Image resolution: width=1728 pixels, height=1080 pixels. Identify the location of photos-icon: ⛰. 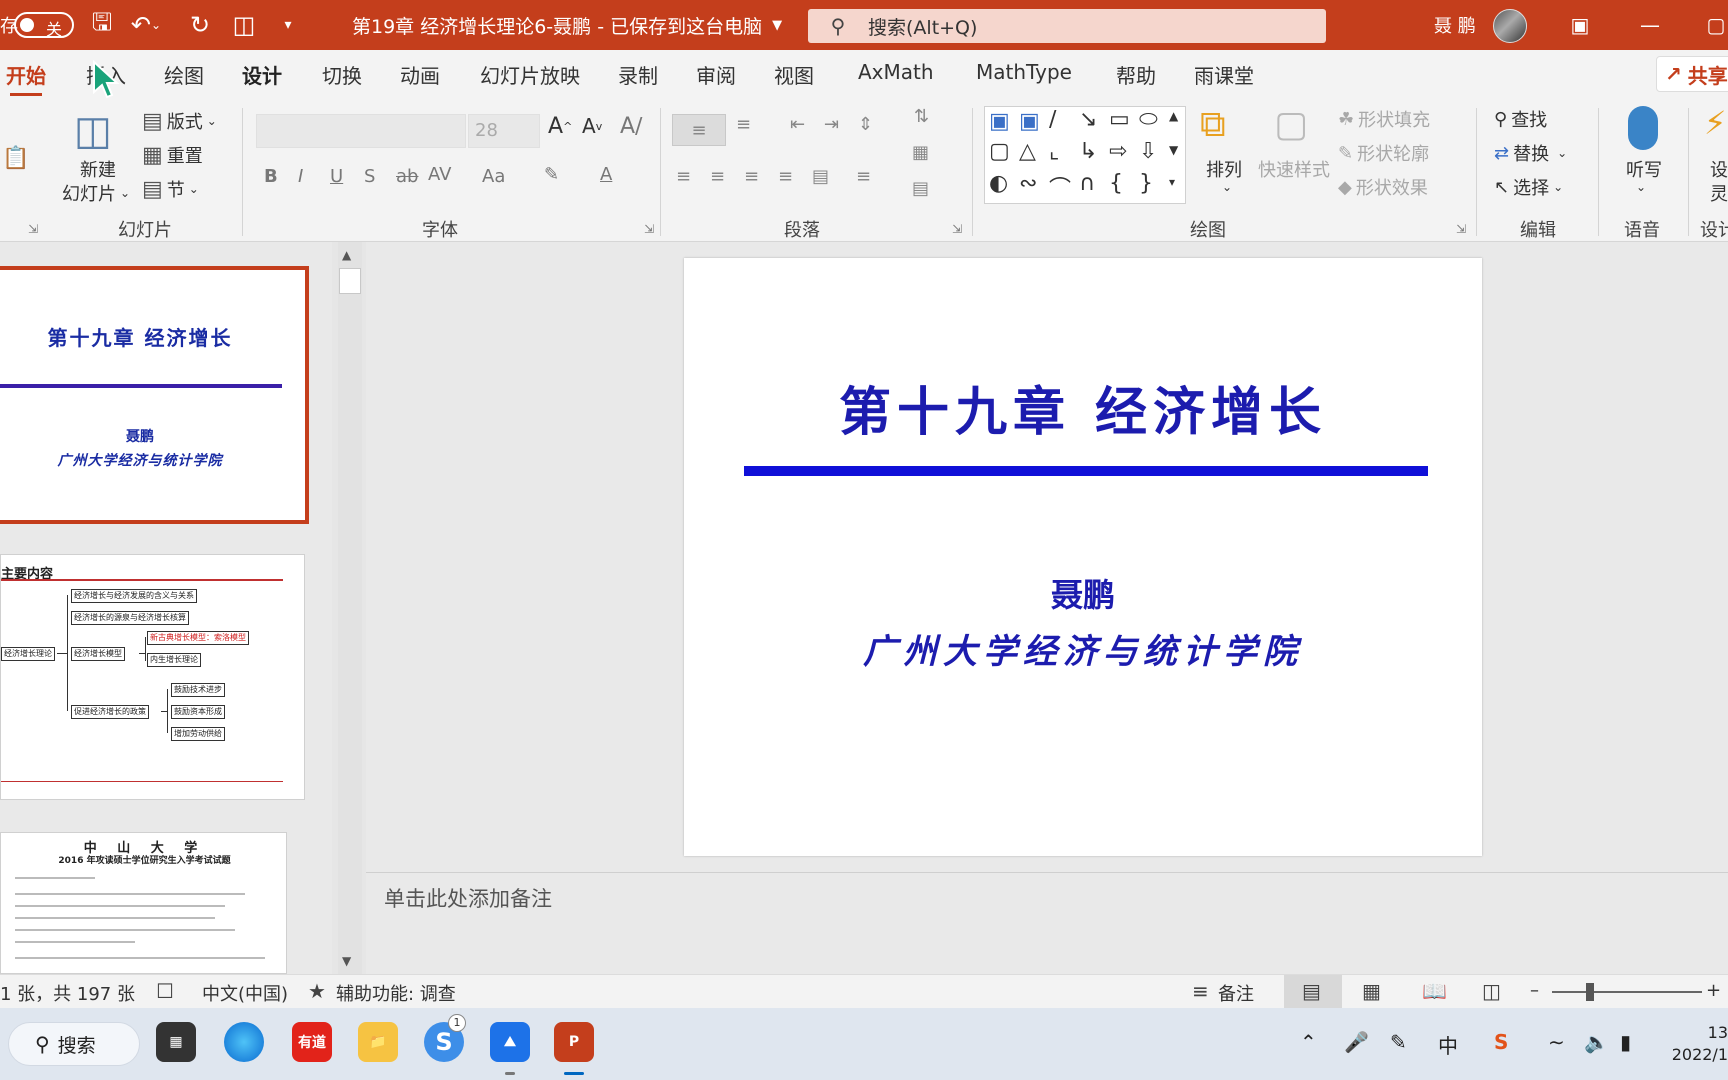
(510, 1042).